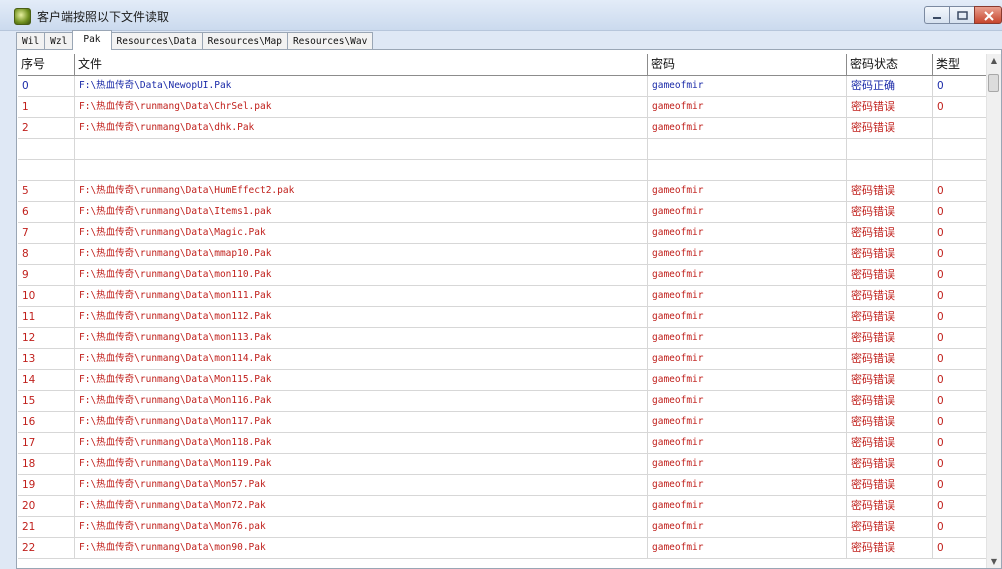 The width and height of the screenshot is (1002, 569). What do you see at coordinates (890, 64) in the screenshot?
I see `column-header-status: 密码状态` at bounding box center [890, 64].